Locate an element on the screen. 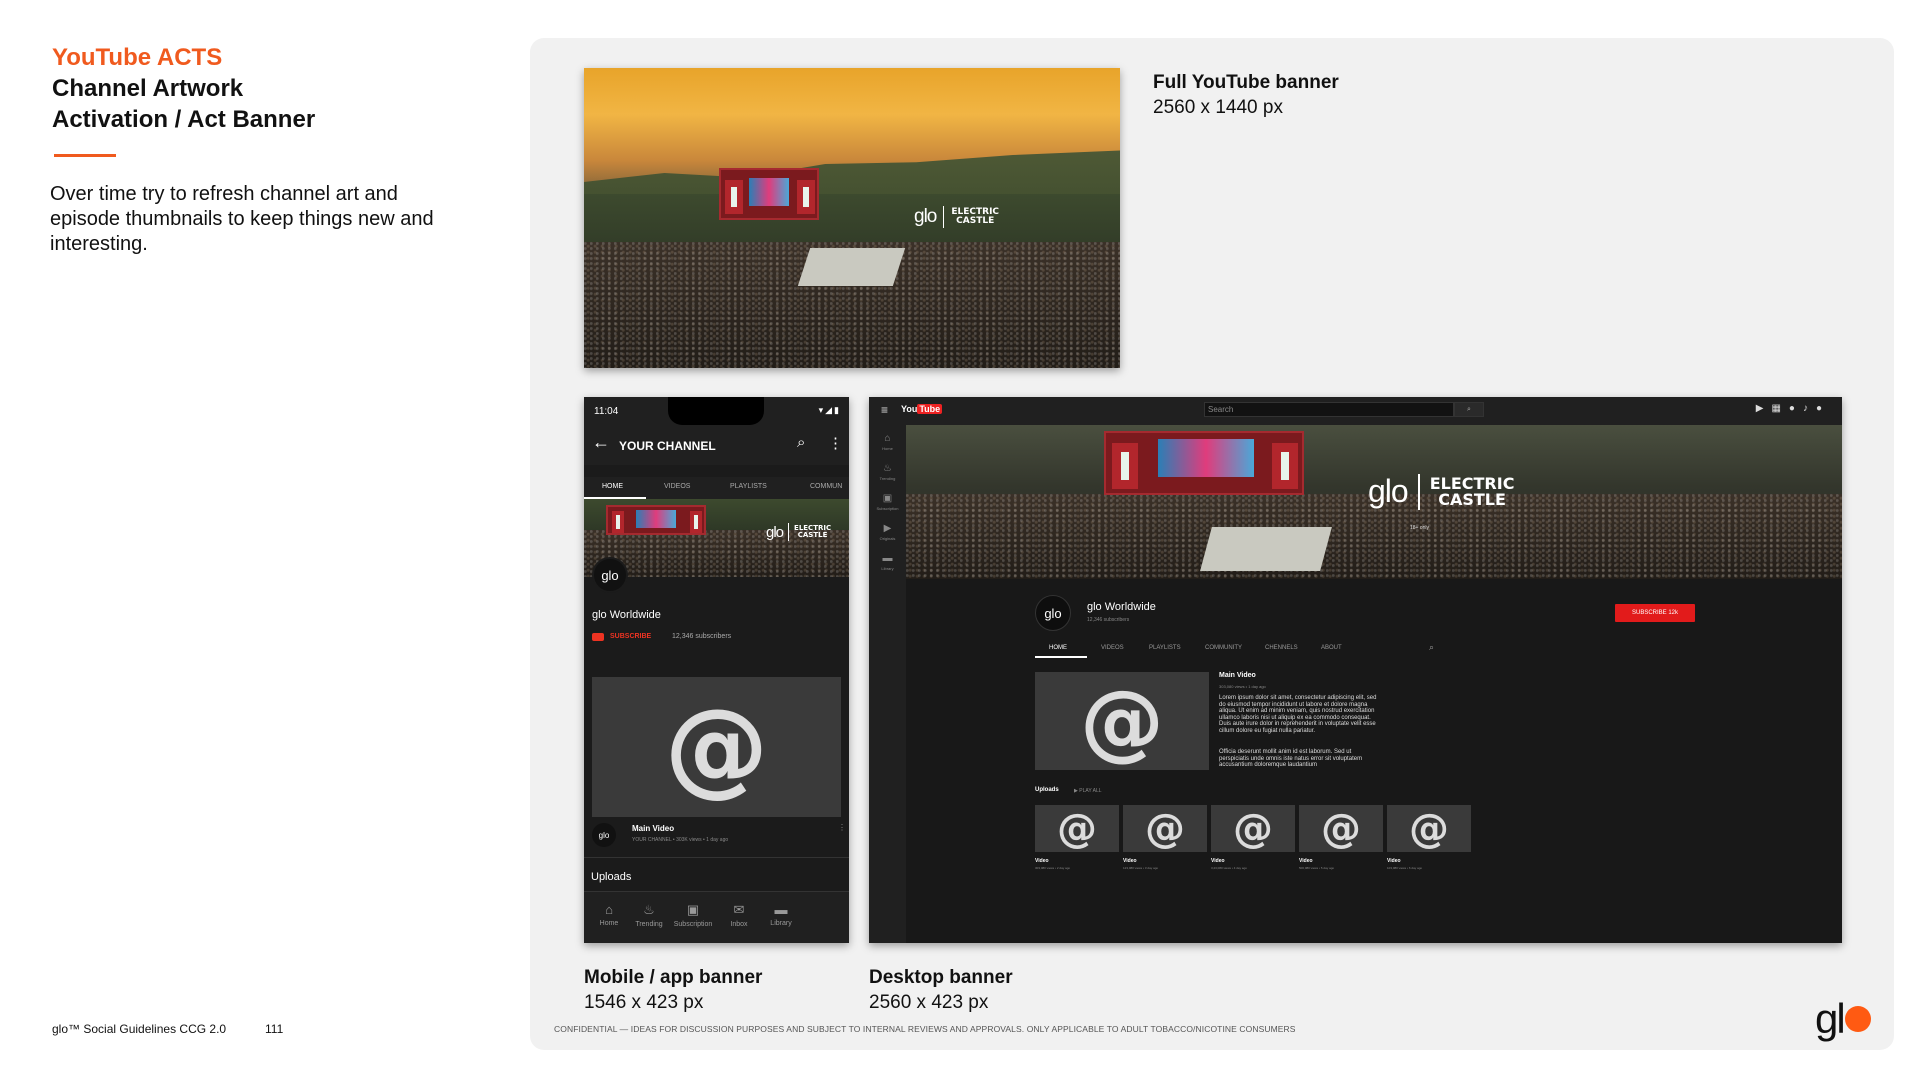 The width and height of the screenshot is (1920, 1080). hamburger-menu-icon: ≡ is located at coordinates (884, 410).